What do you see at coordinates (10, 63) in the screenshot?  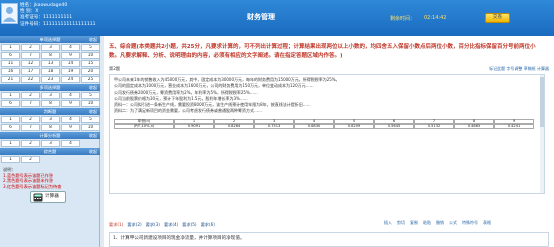 I see `question-cell: 11` at bounding box center [10, 63].